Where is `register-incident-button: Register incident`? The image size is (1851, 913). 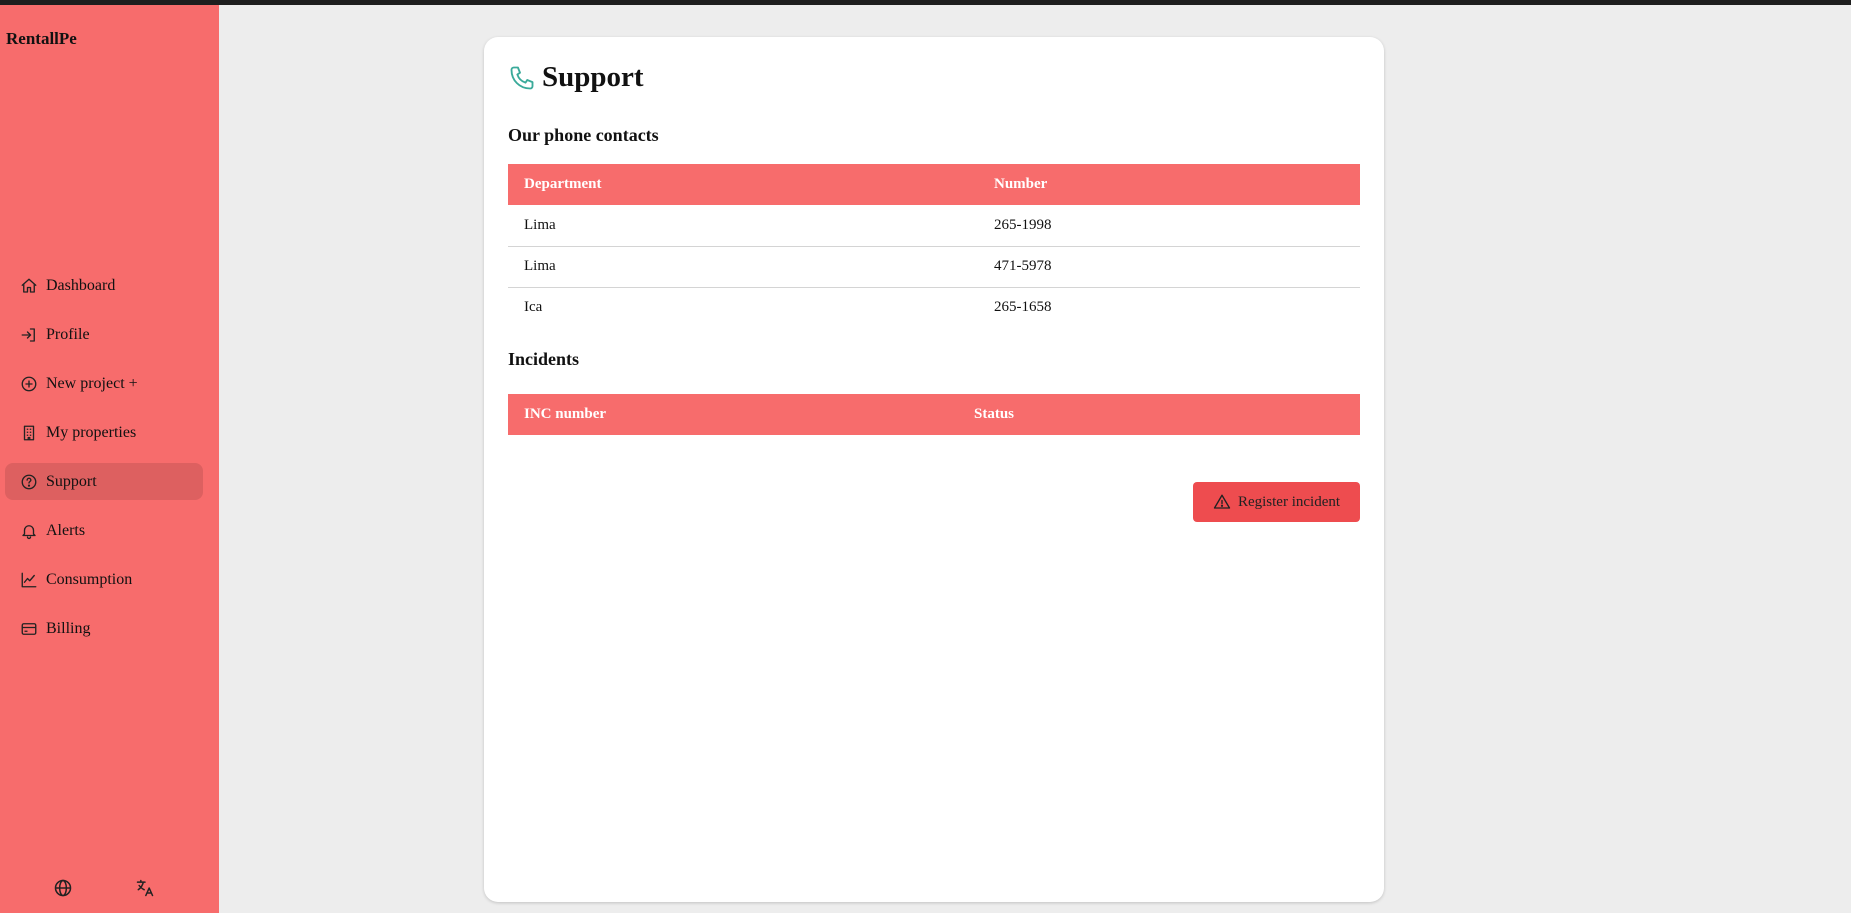 register-incident-button: Register incident is located at coordinates (1276, 502).